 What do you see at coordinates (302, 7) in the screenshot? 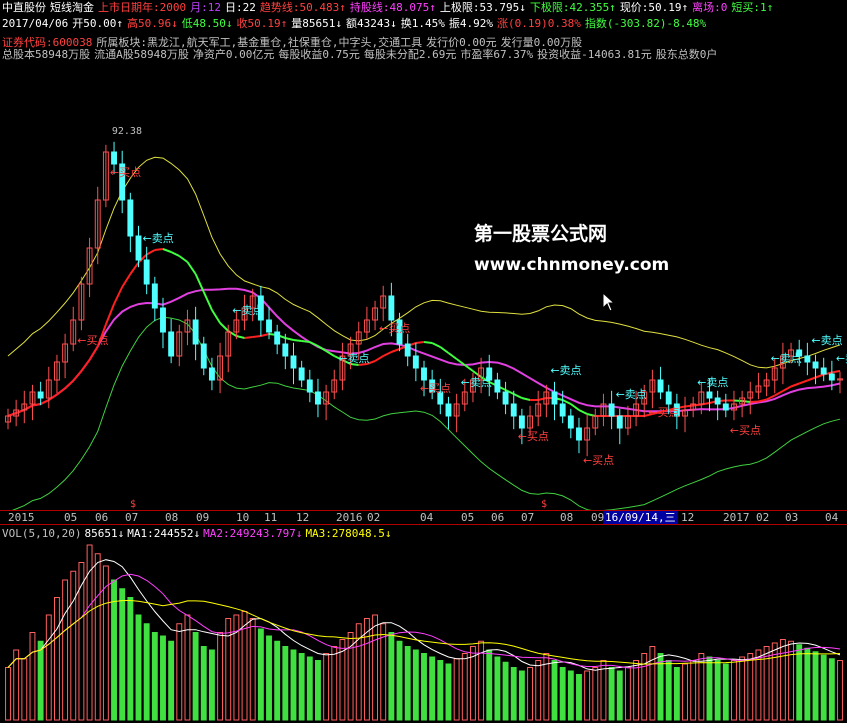
I see `row1-field: 趋势线:50.483↑` at bounding box center [302, 7].